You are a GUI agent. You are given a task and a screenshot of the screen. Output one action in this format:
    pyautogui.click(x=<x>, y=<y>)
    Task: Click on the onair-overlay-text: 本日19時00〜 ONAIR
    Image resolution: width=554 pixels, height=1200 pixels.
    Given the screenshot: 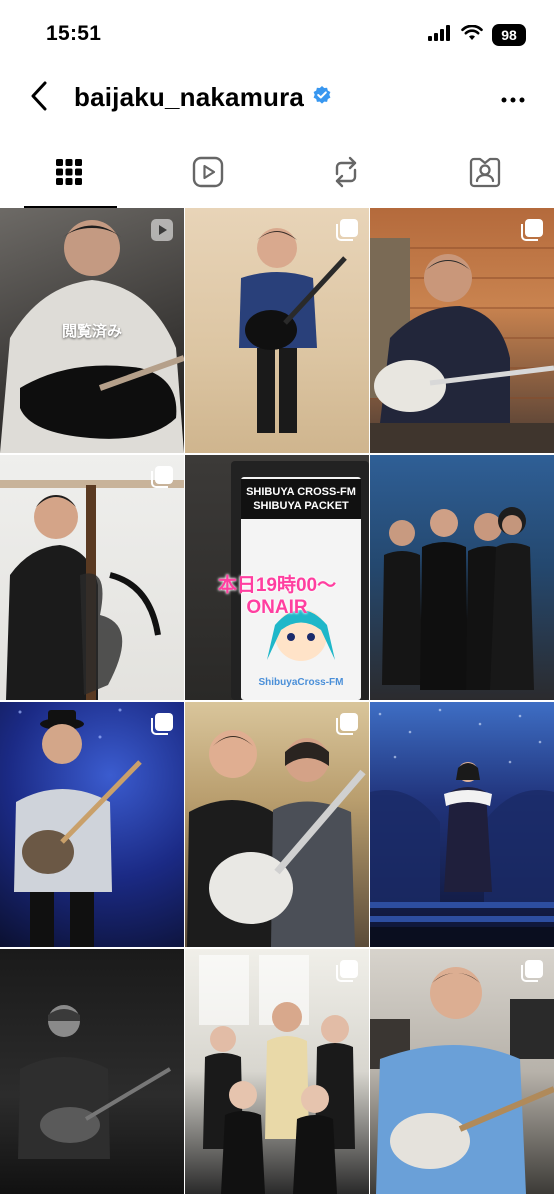 What is the action you would take?
    pyautogui.click(x=277, y=596)
    